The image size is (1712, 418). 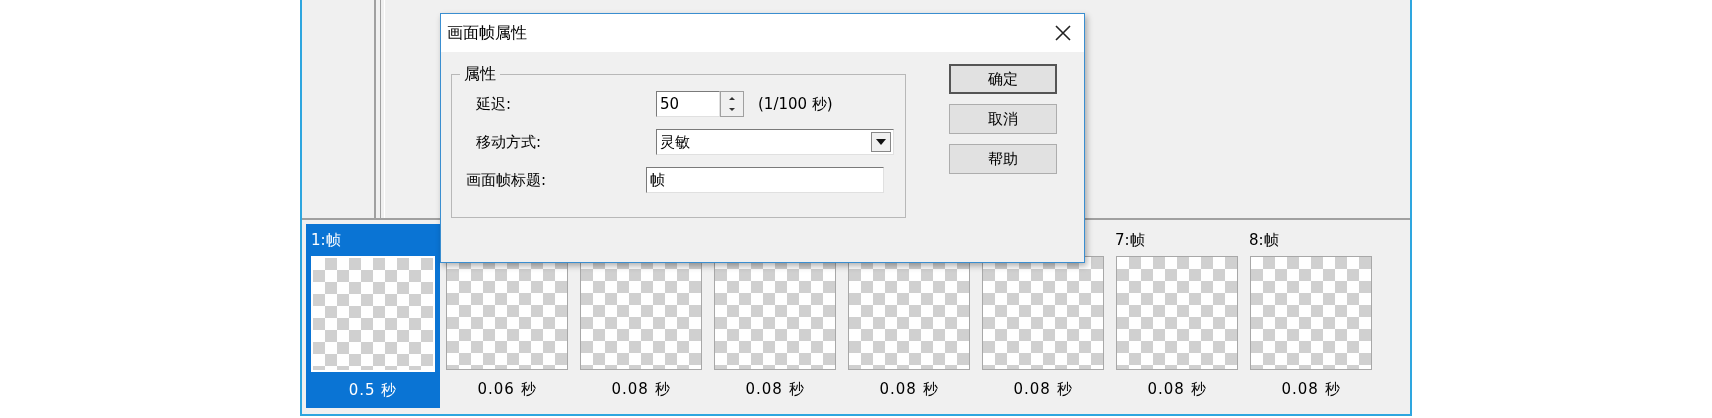 I want to click on frame-label: 8:帧, so click(x=1264, y=240).